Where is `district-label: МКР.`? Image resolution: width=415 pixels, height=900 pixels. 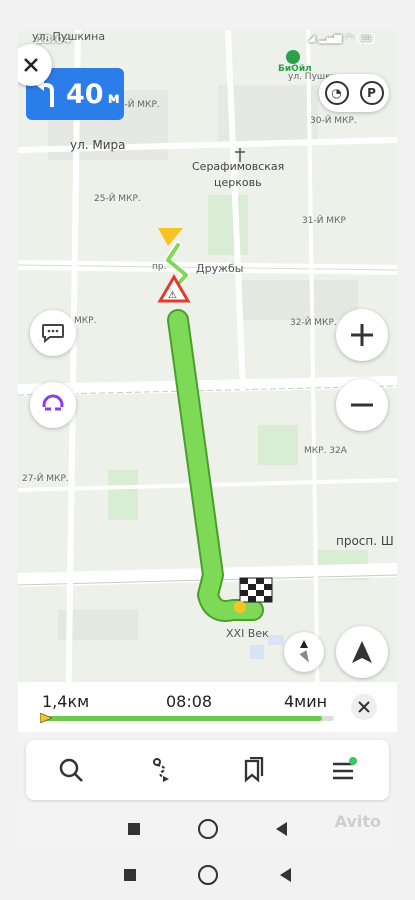
district-label: МКР. is located at coordinates (85, 321).